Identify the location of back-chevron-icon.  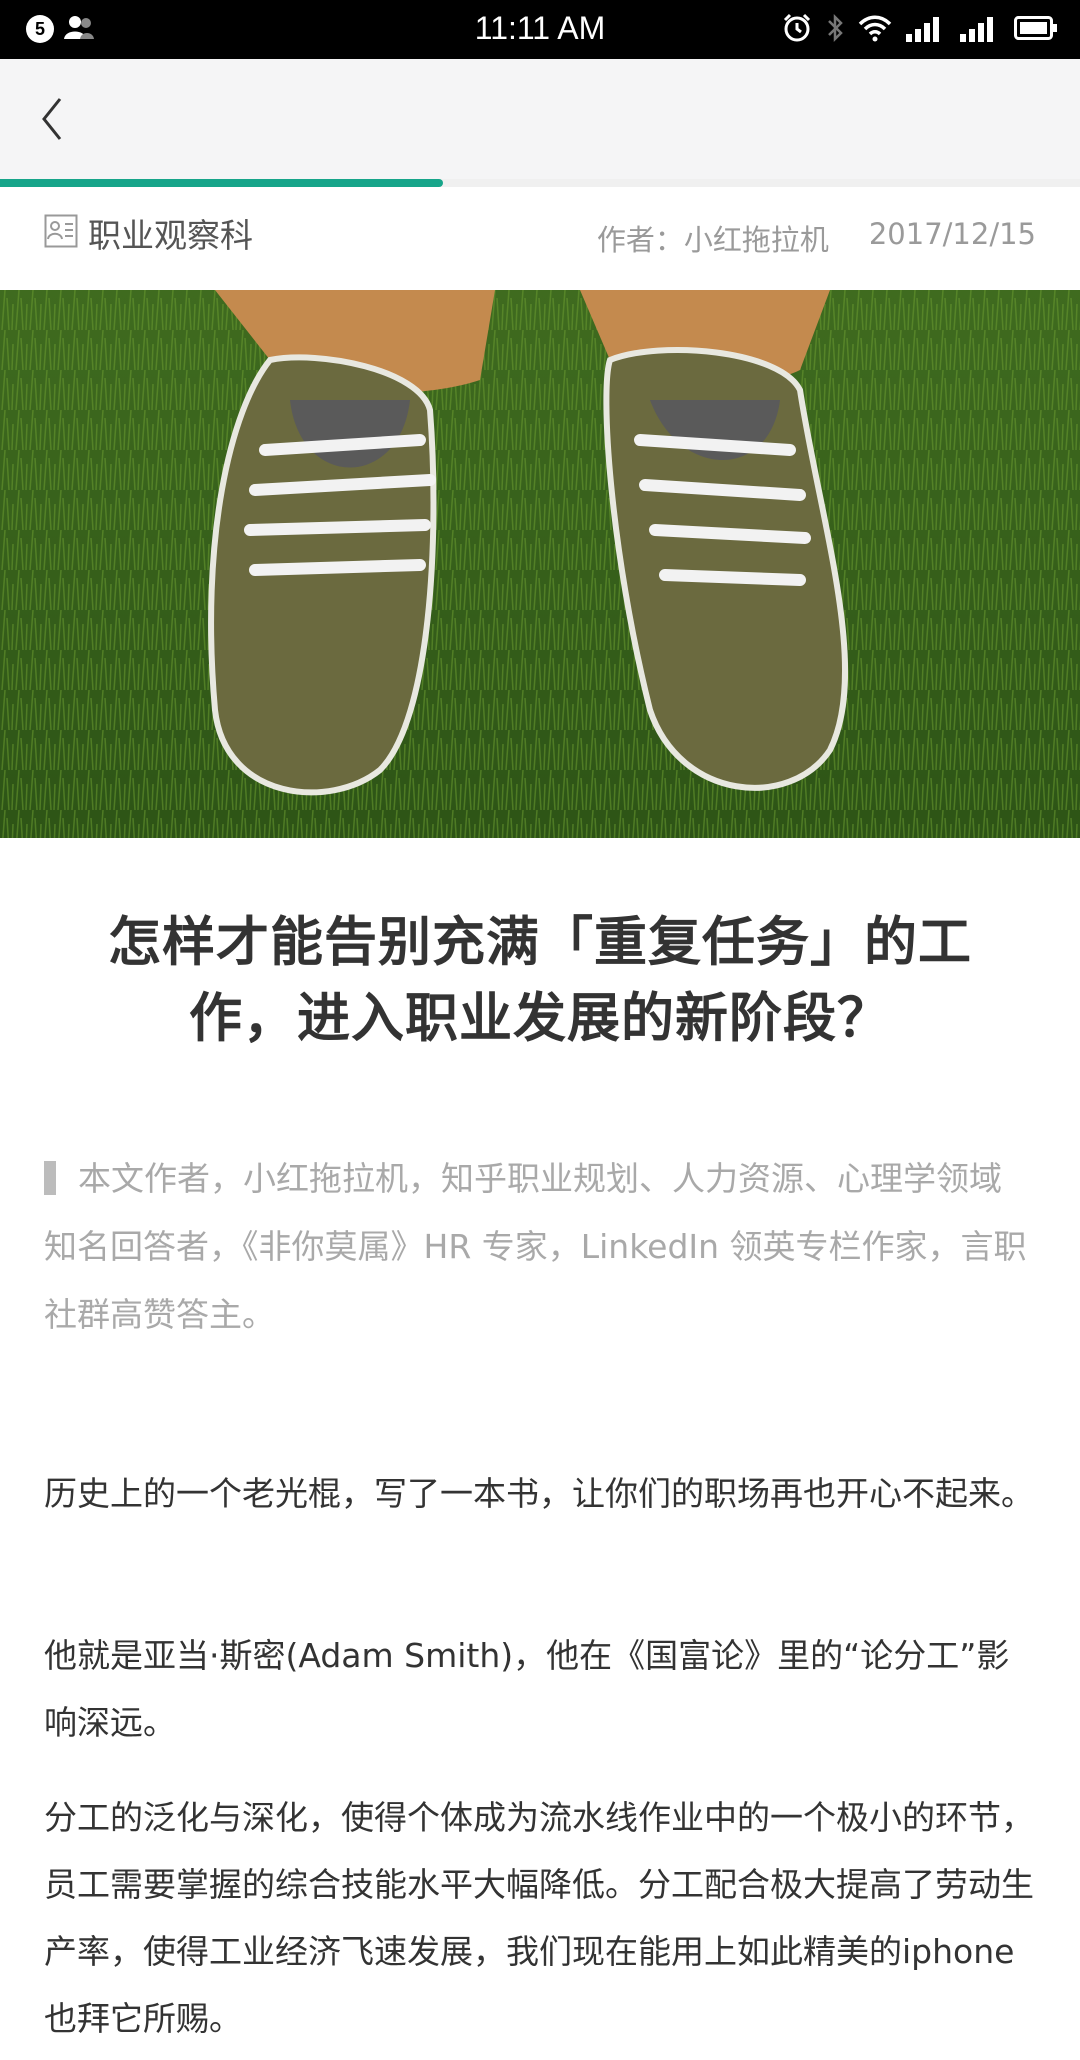
(55, 125).